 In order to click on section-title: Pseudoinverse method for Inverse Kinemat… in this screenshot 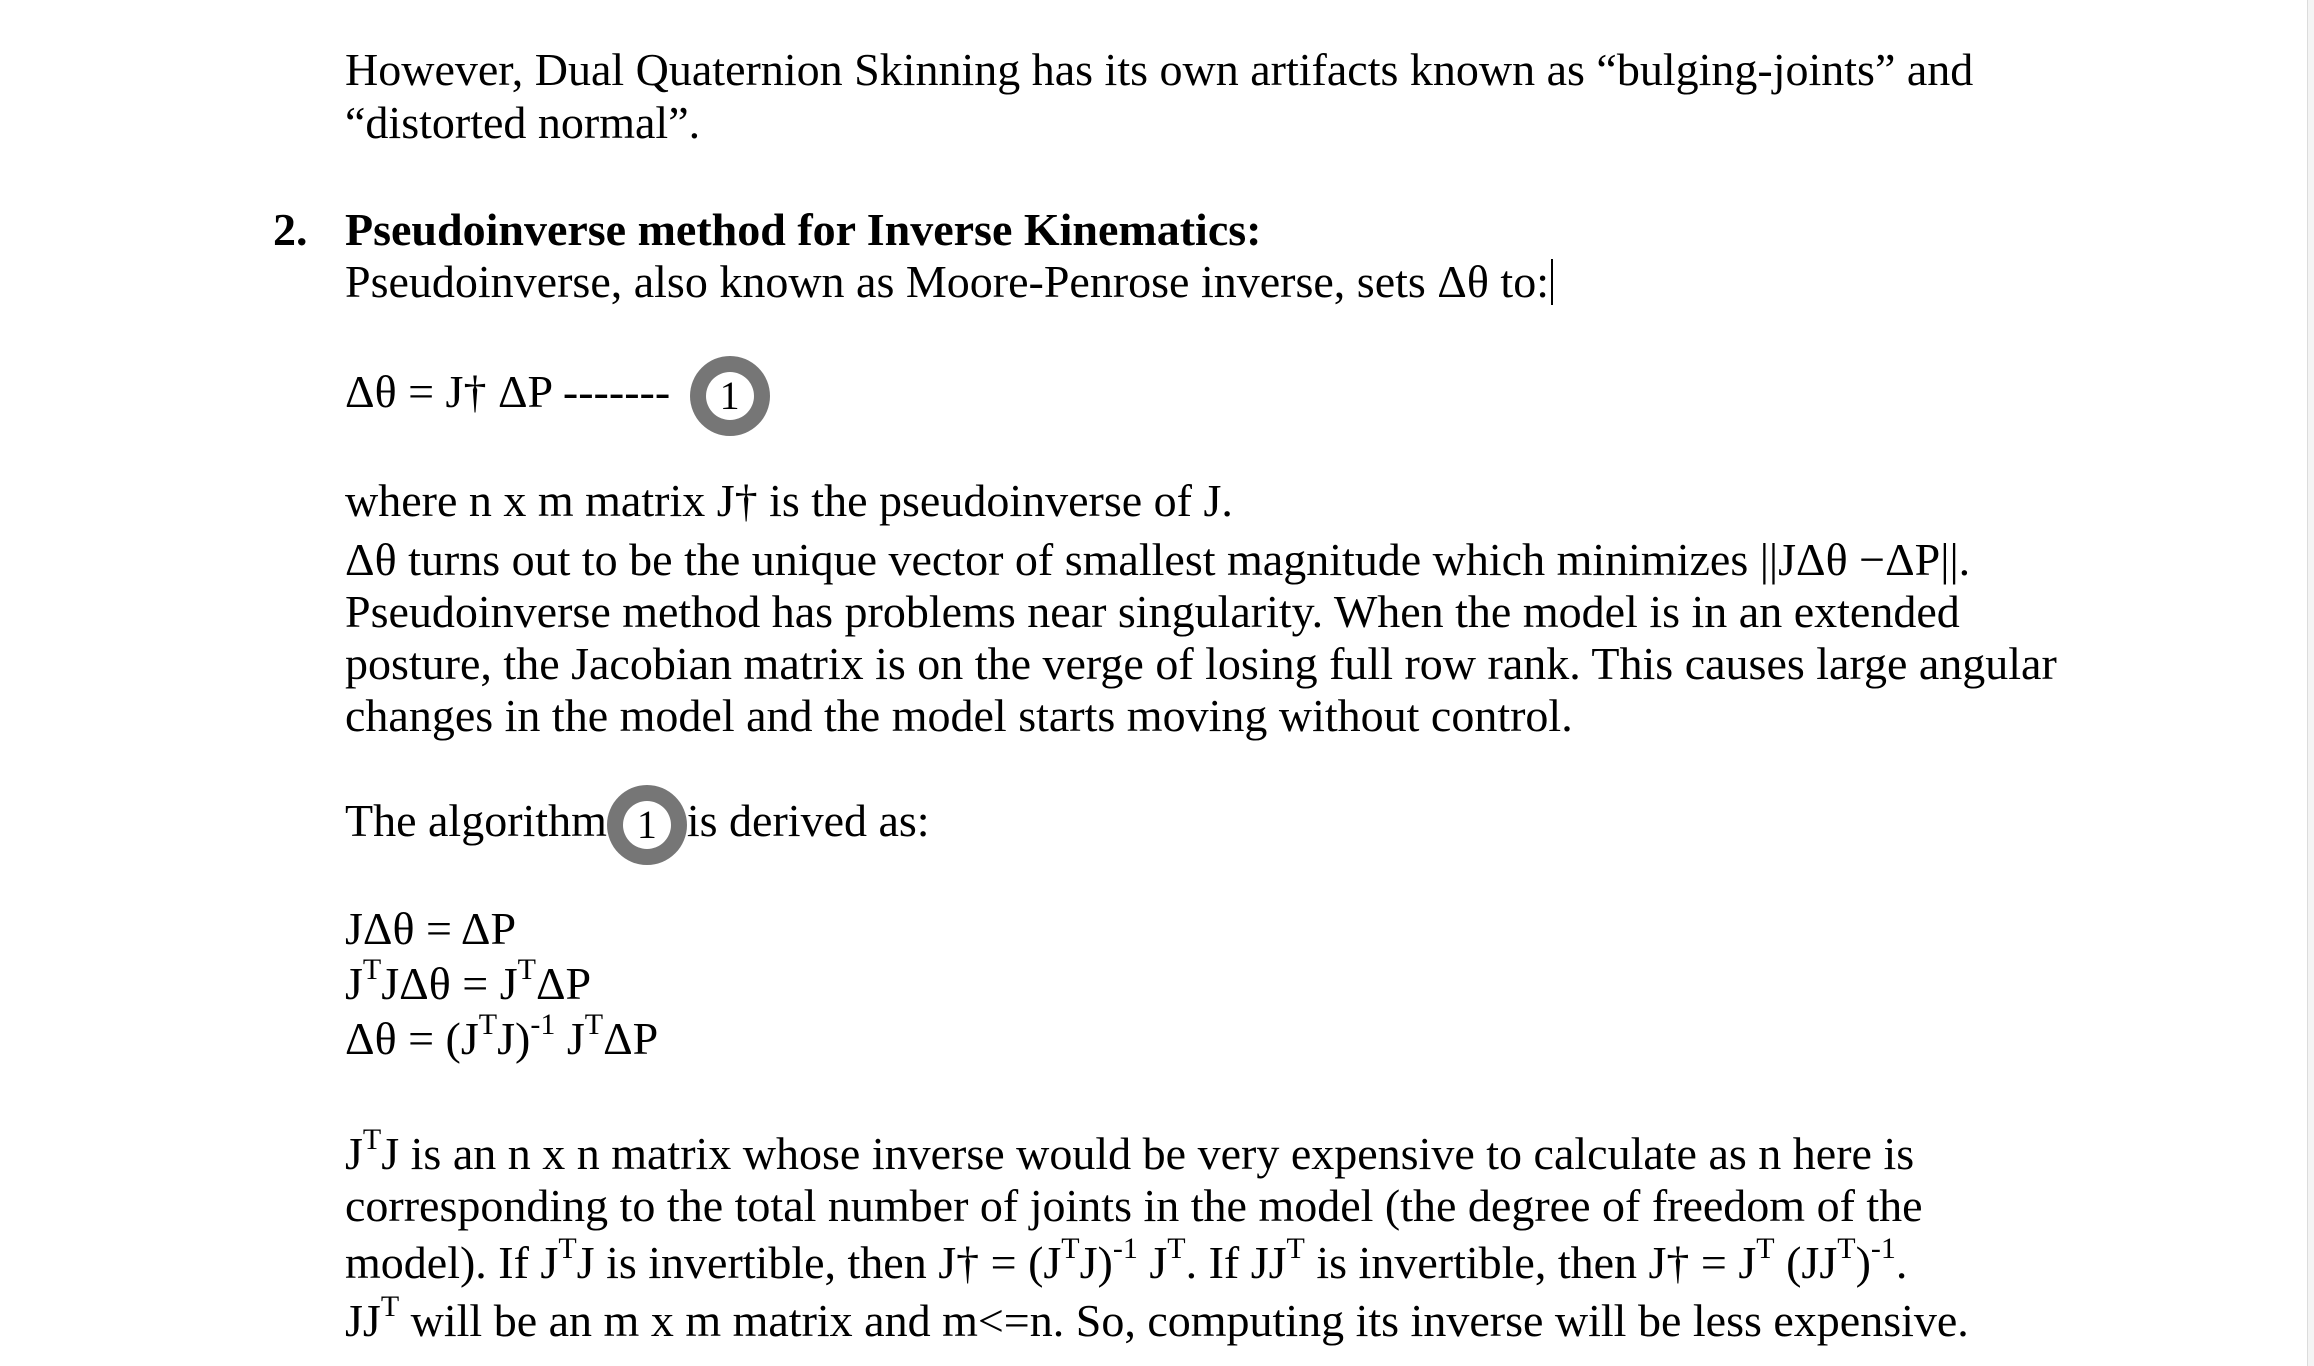, I will do `click(803, 229)`.